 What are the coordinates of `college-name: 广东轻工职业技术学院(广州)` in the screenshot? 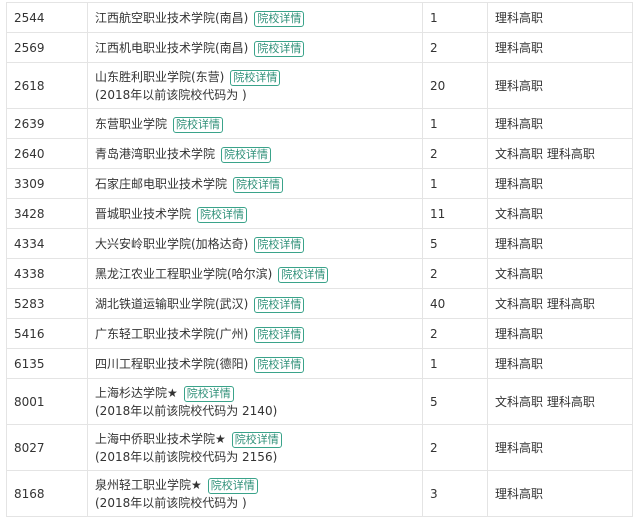 It's located at (172, 333).